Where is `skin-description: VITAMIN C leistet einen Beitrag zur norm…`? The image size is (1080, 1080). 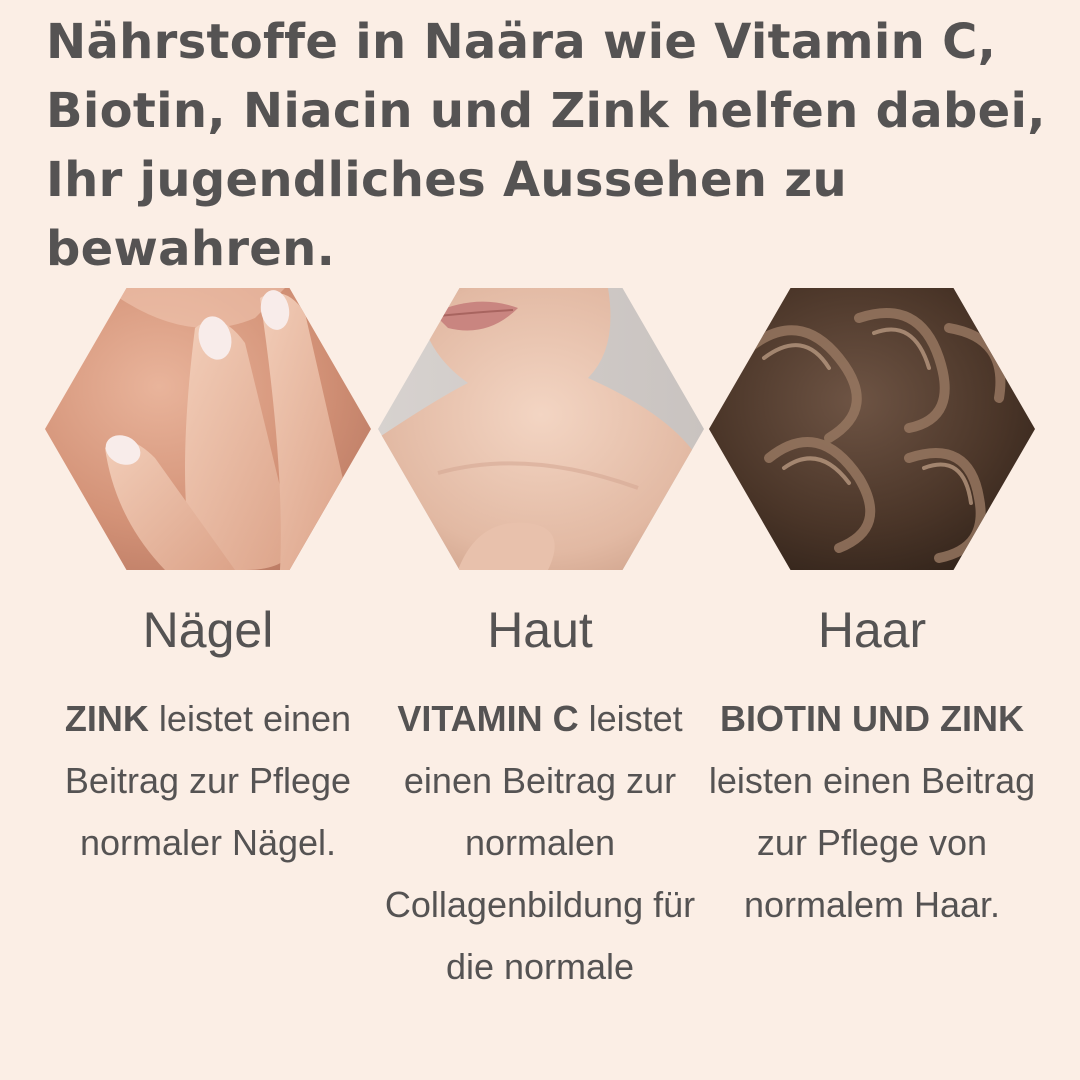
skin-description: VITAMIN C leistet einen Beitrag zur norm… is located at coordinates (540, 843).